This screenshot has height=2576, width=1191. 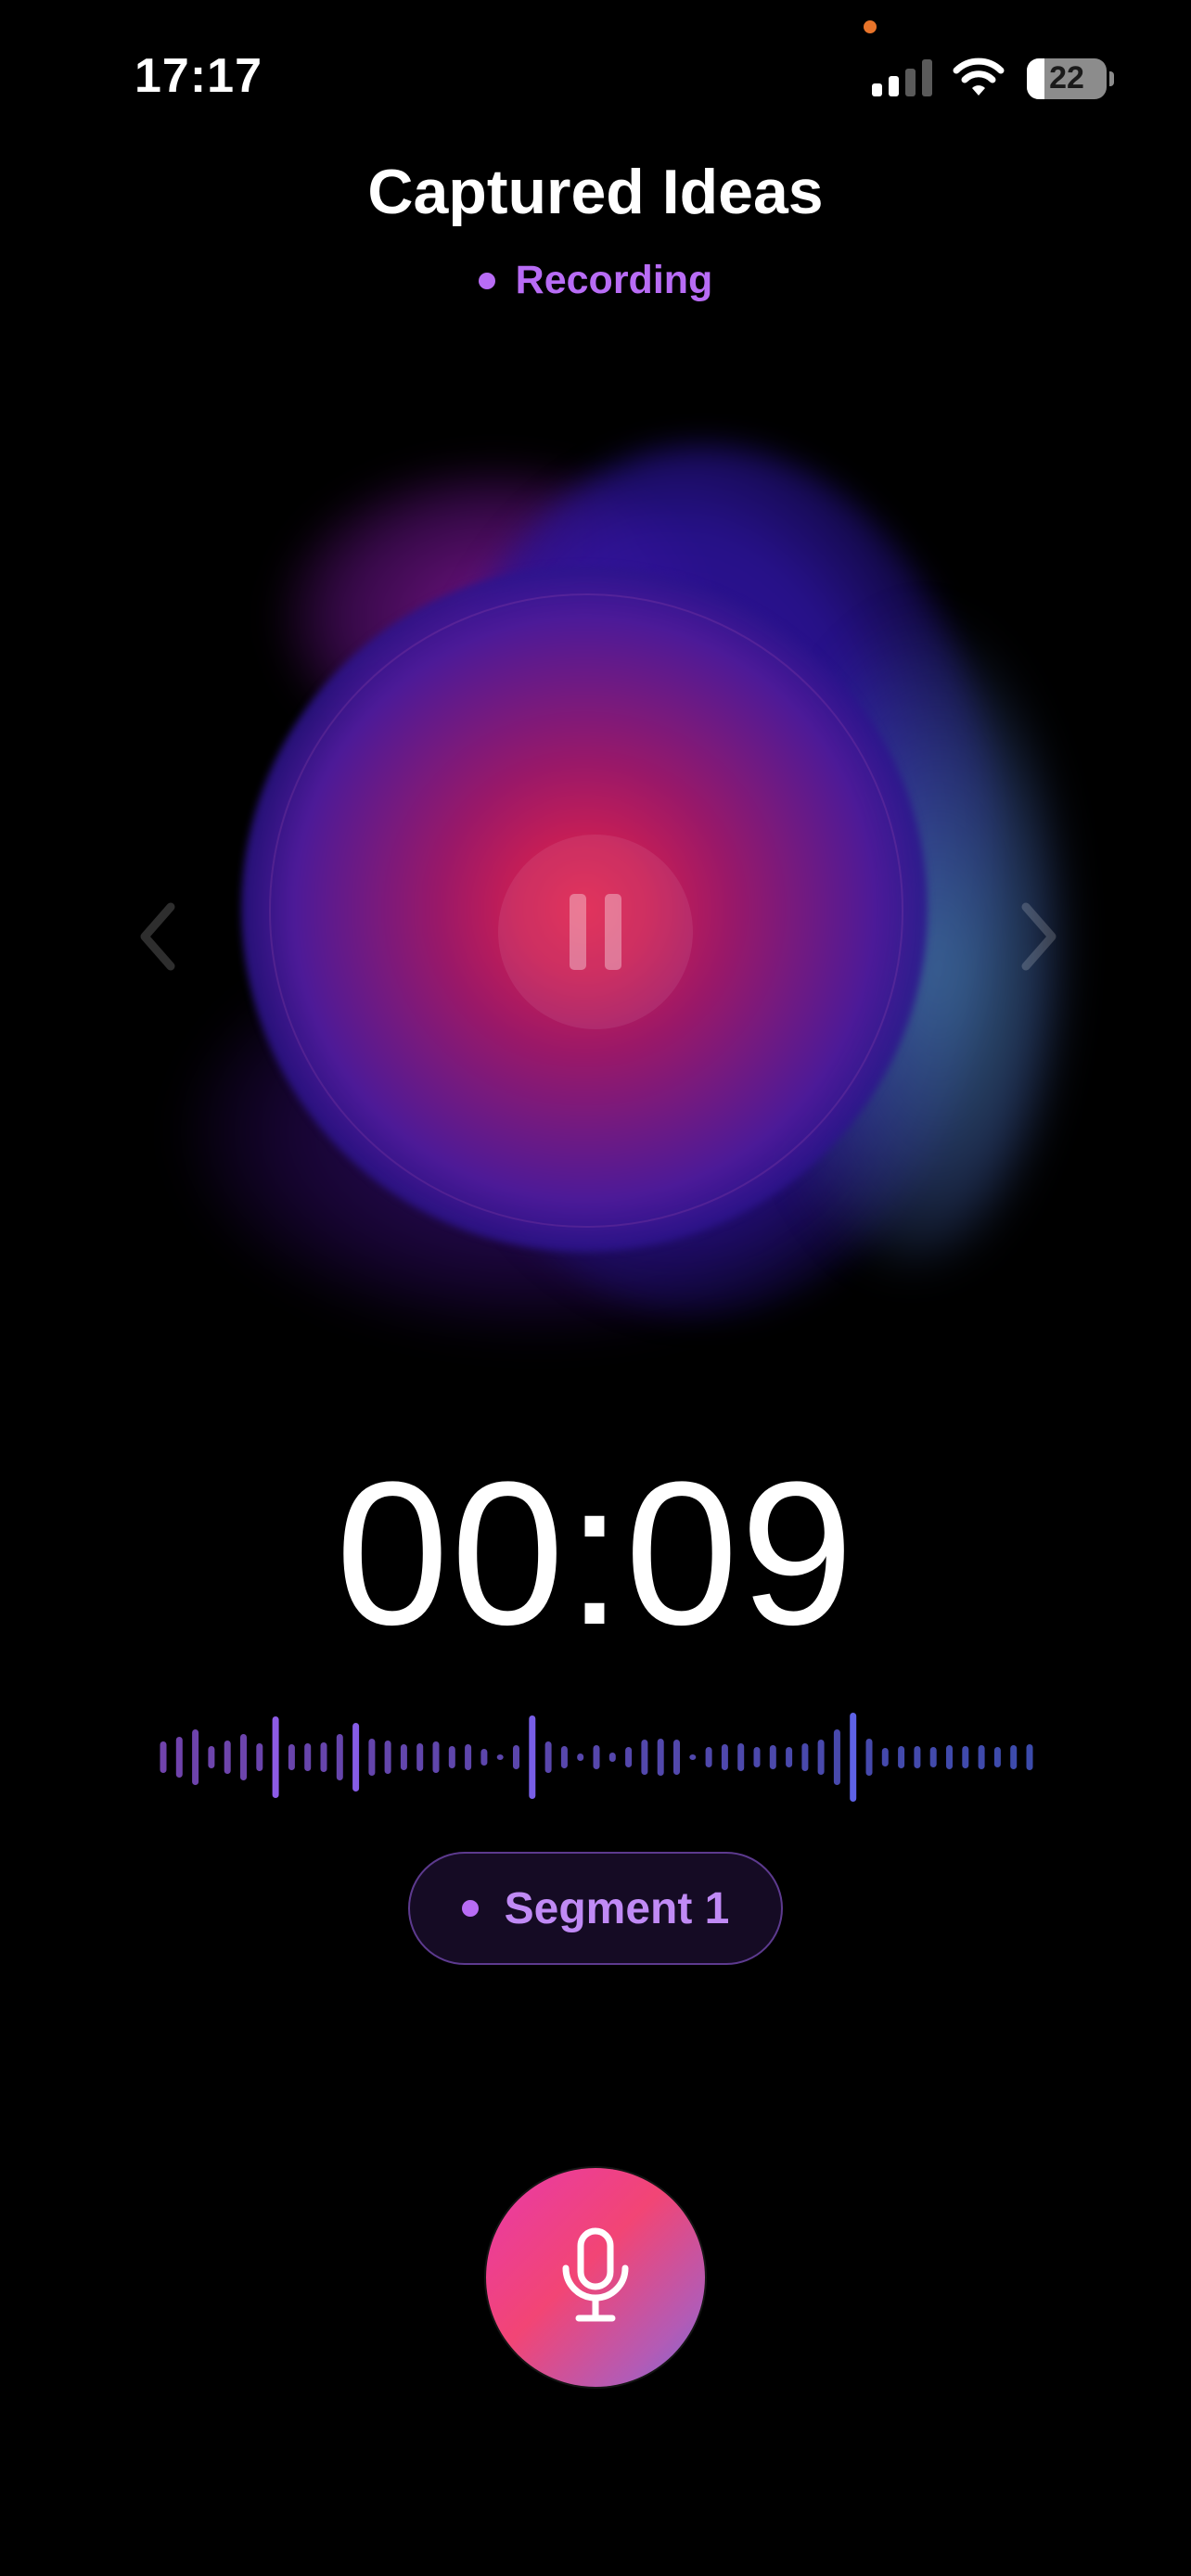 What do you see at coordinates (595, 1553) in the screenshot?
I see `elapsed-timer: 00:09` at bounding box center [595, 1553].